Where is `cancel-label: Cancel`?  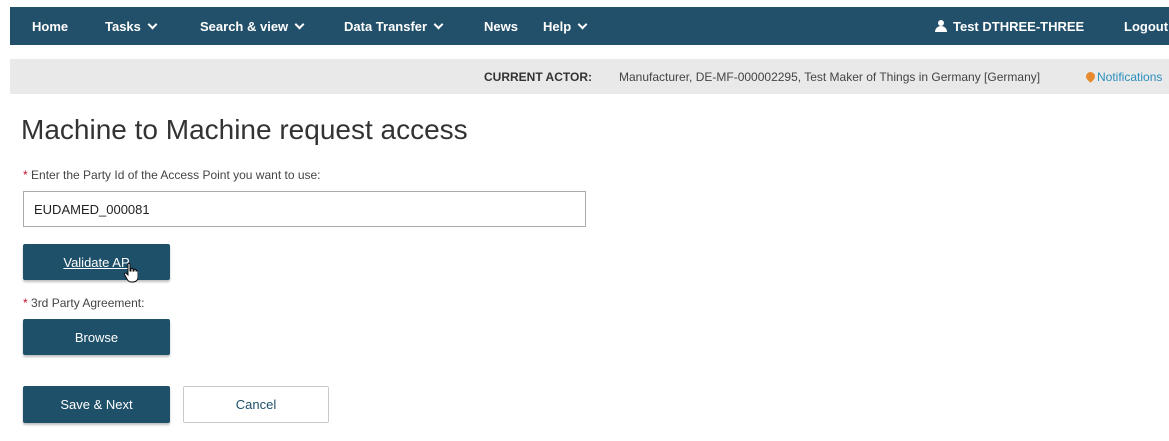 cancel-label: Cancel is located at coordinates (256, 404).